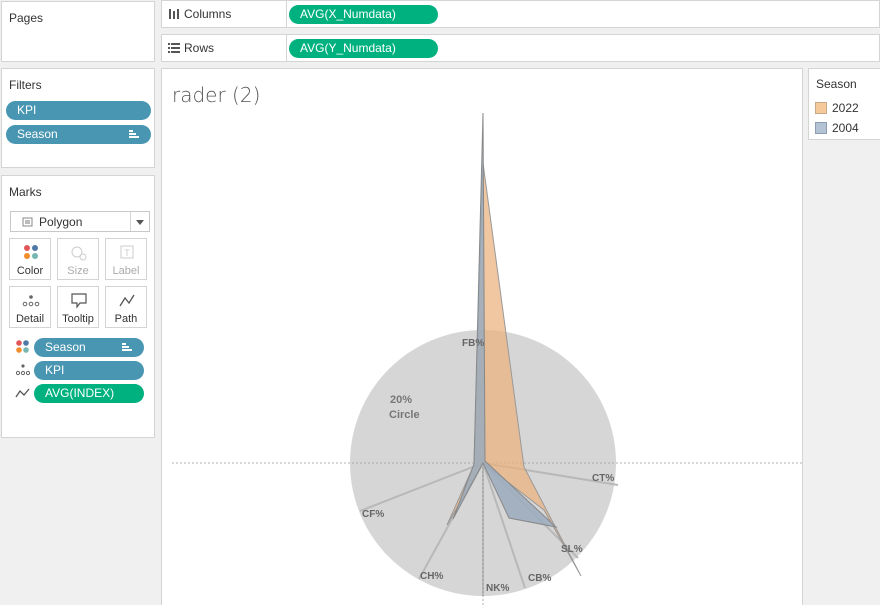 This screenshot has height=605, width=880. I want to click on detail-button-label: Detail, so click(30, 319).